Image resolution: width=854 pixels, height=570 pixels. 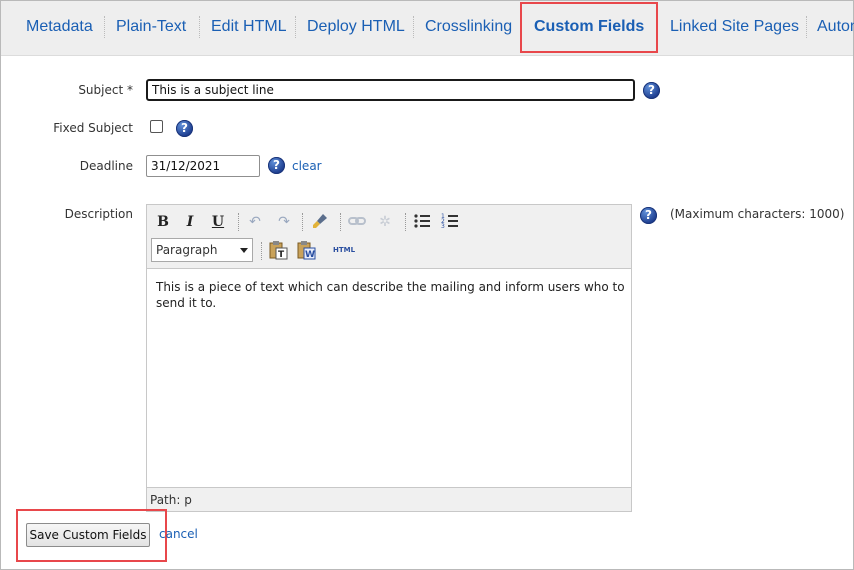 I want to click on undo-icon: ↶, so click(x=255, y=222).